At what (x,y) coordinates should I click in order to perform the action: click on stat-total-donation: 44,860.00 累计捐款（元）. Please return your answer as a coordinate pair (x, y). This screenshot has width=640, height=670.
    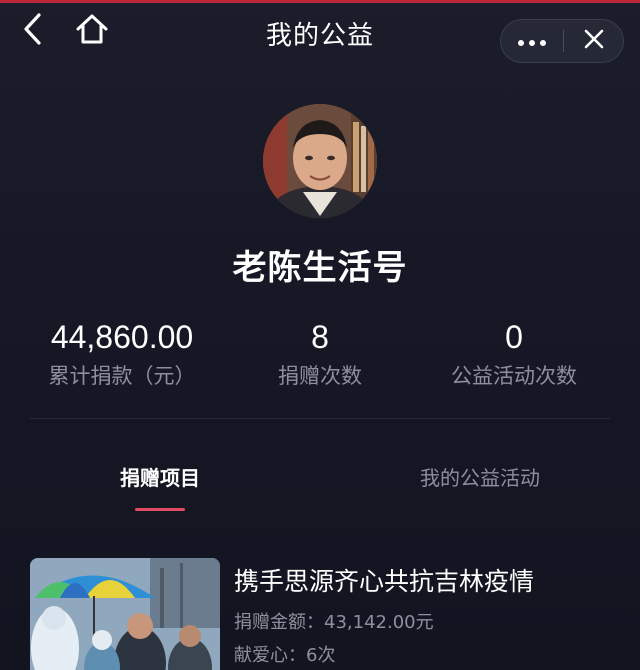
    Looking at the image, I should click on (122, 354).